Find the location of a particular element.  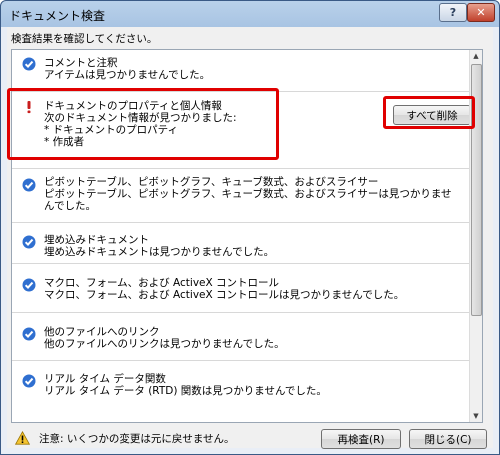

vertical-scrollbar: ▲ ▼ is located at coordinates (475, 236).